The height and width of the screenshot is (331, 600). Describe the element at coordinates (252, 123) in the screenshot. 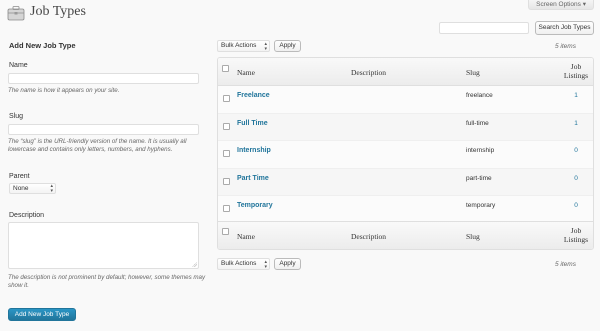

I see `row-name-link: Full Time` at that location.